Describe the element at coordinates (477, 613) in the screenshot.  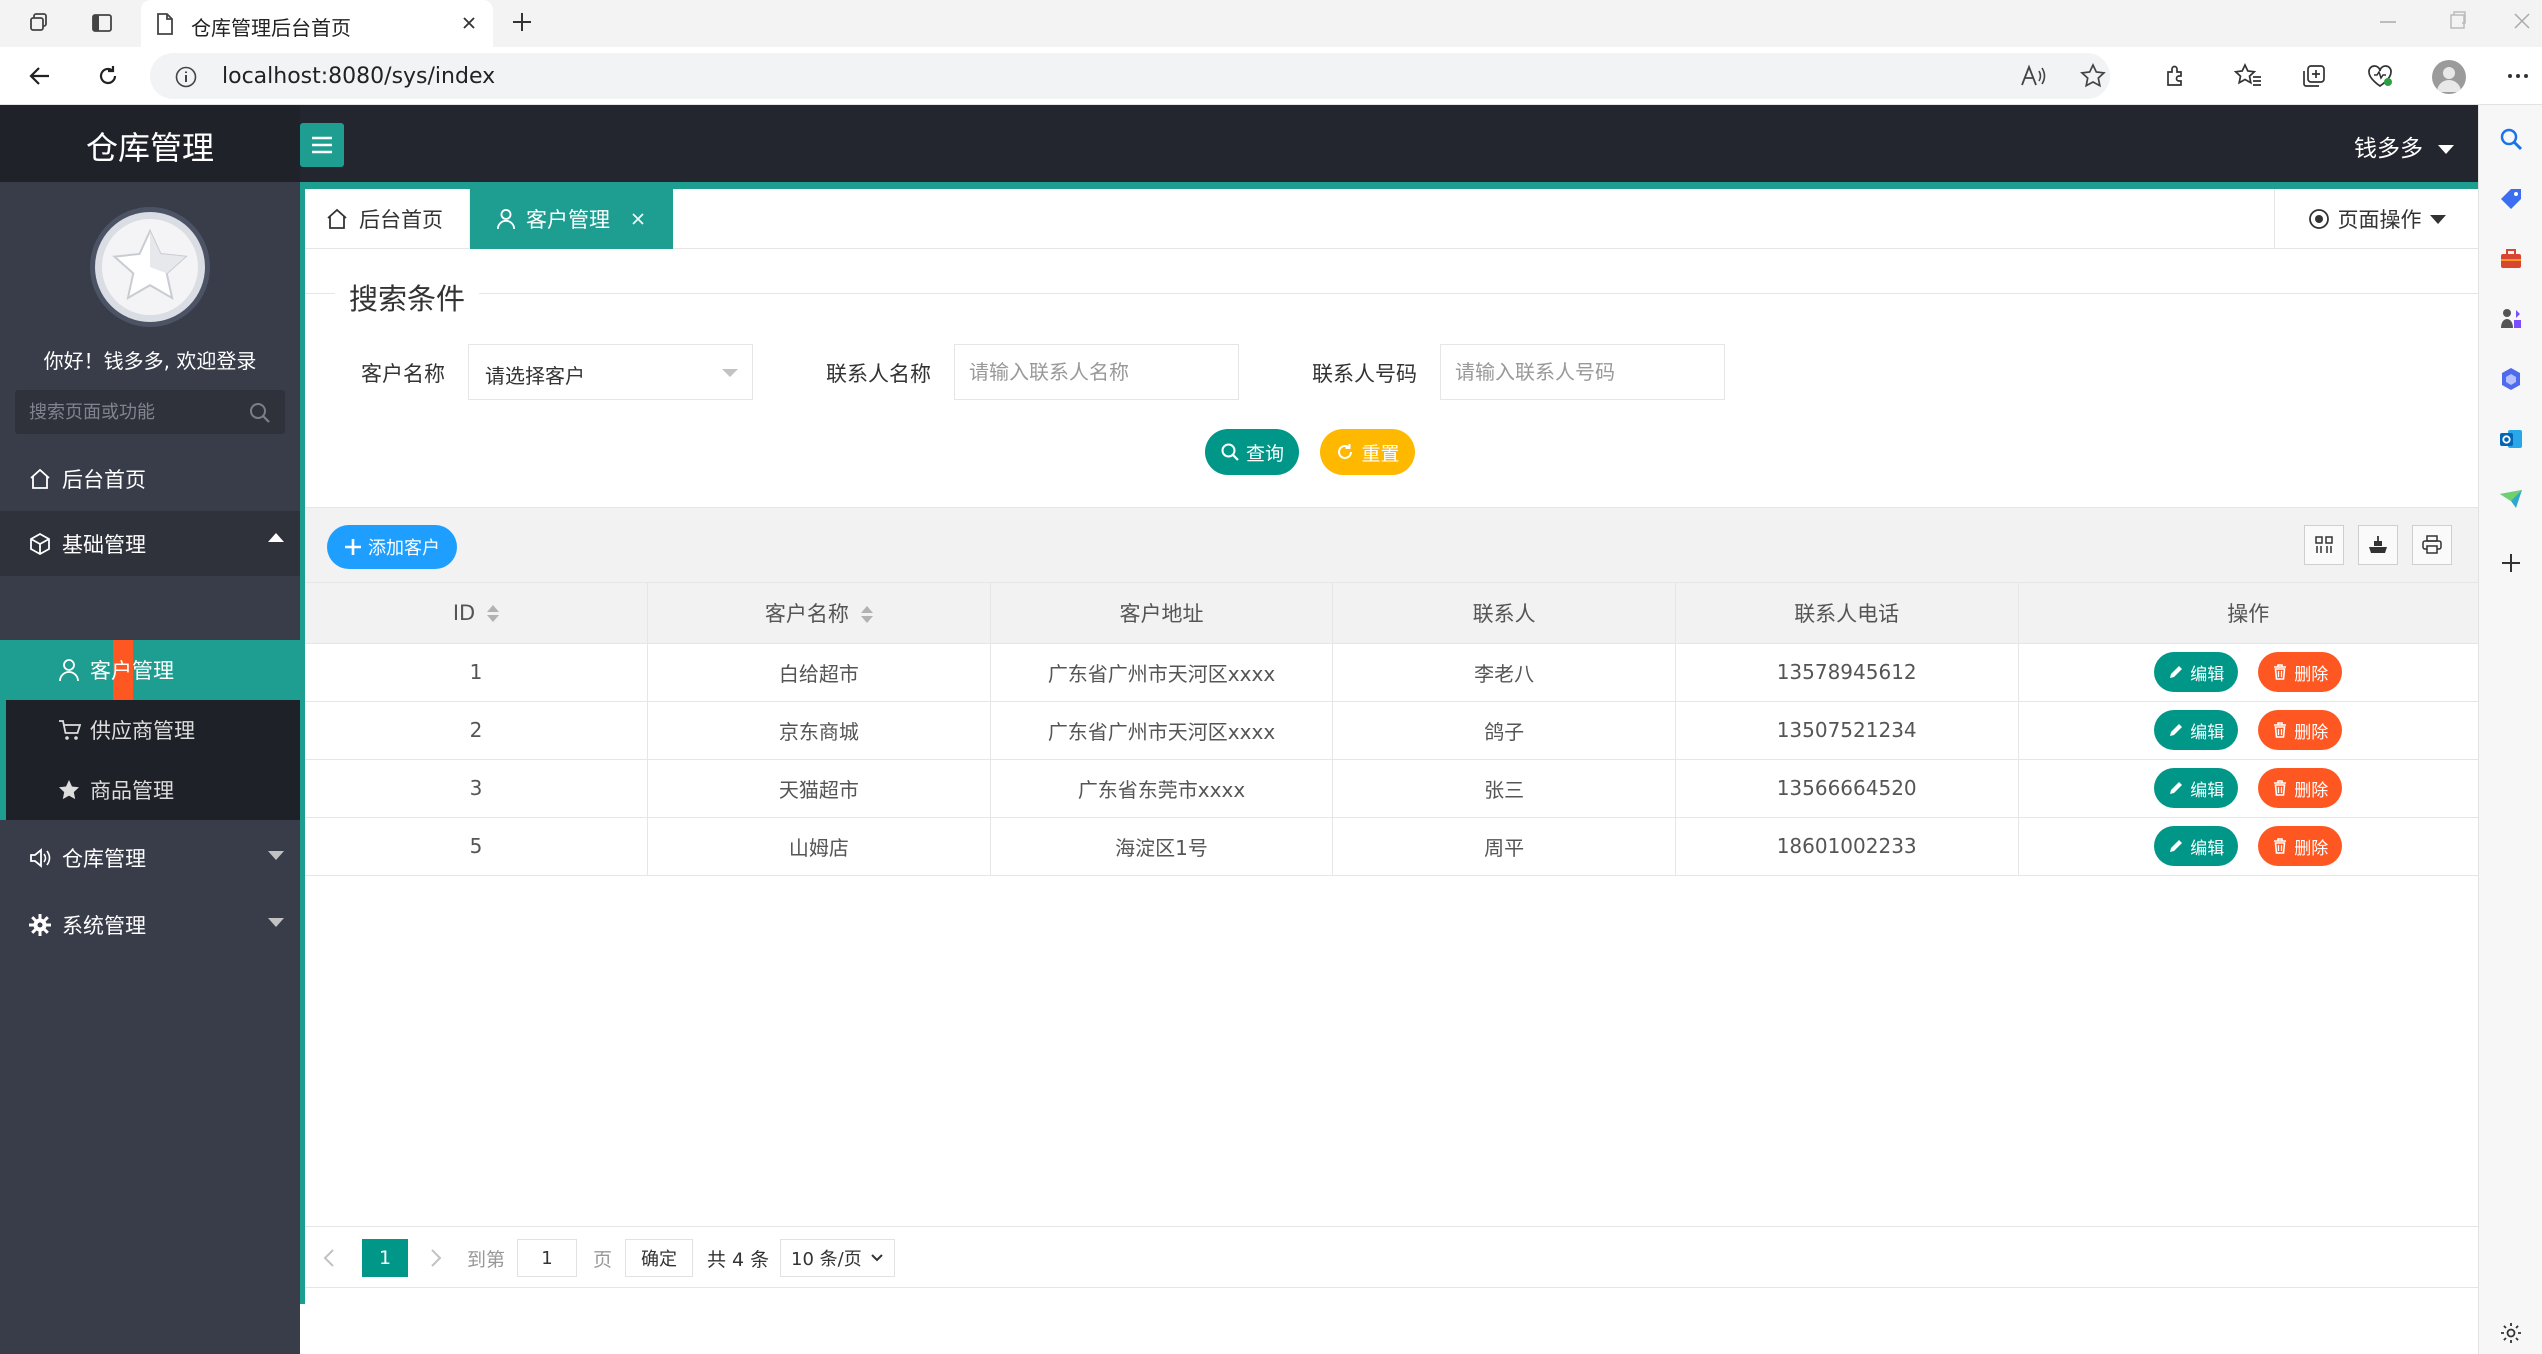
I see `column-header-id: ID` at that location.